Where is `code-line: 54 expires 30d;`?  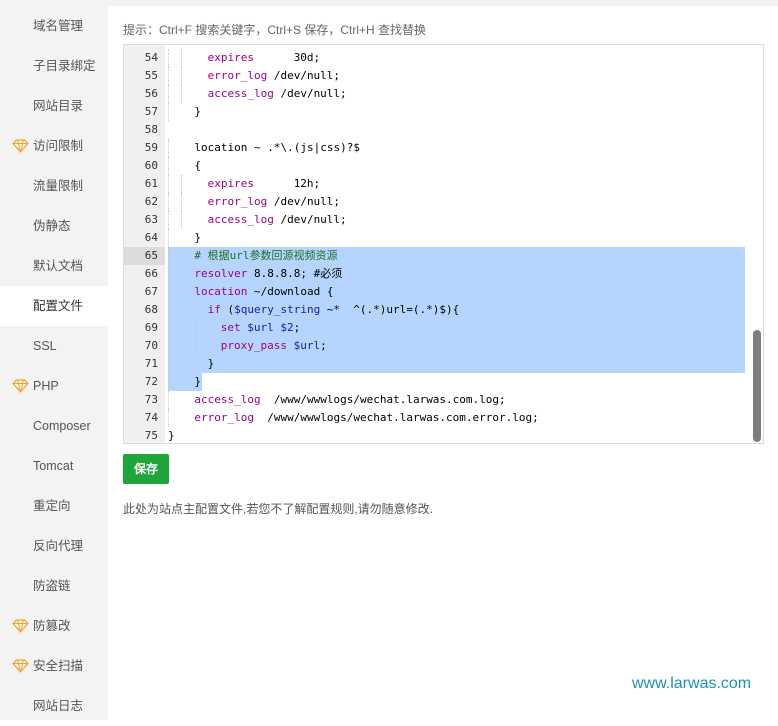
code-line: 54 expires 30d; is located at coordinates (443, 58).